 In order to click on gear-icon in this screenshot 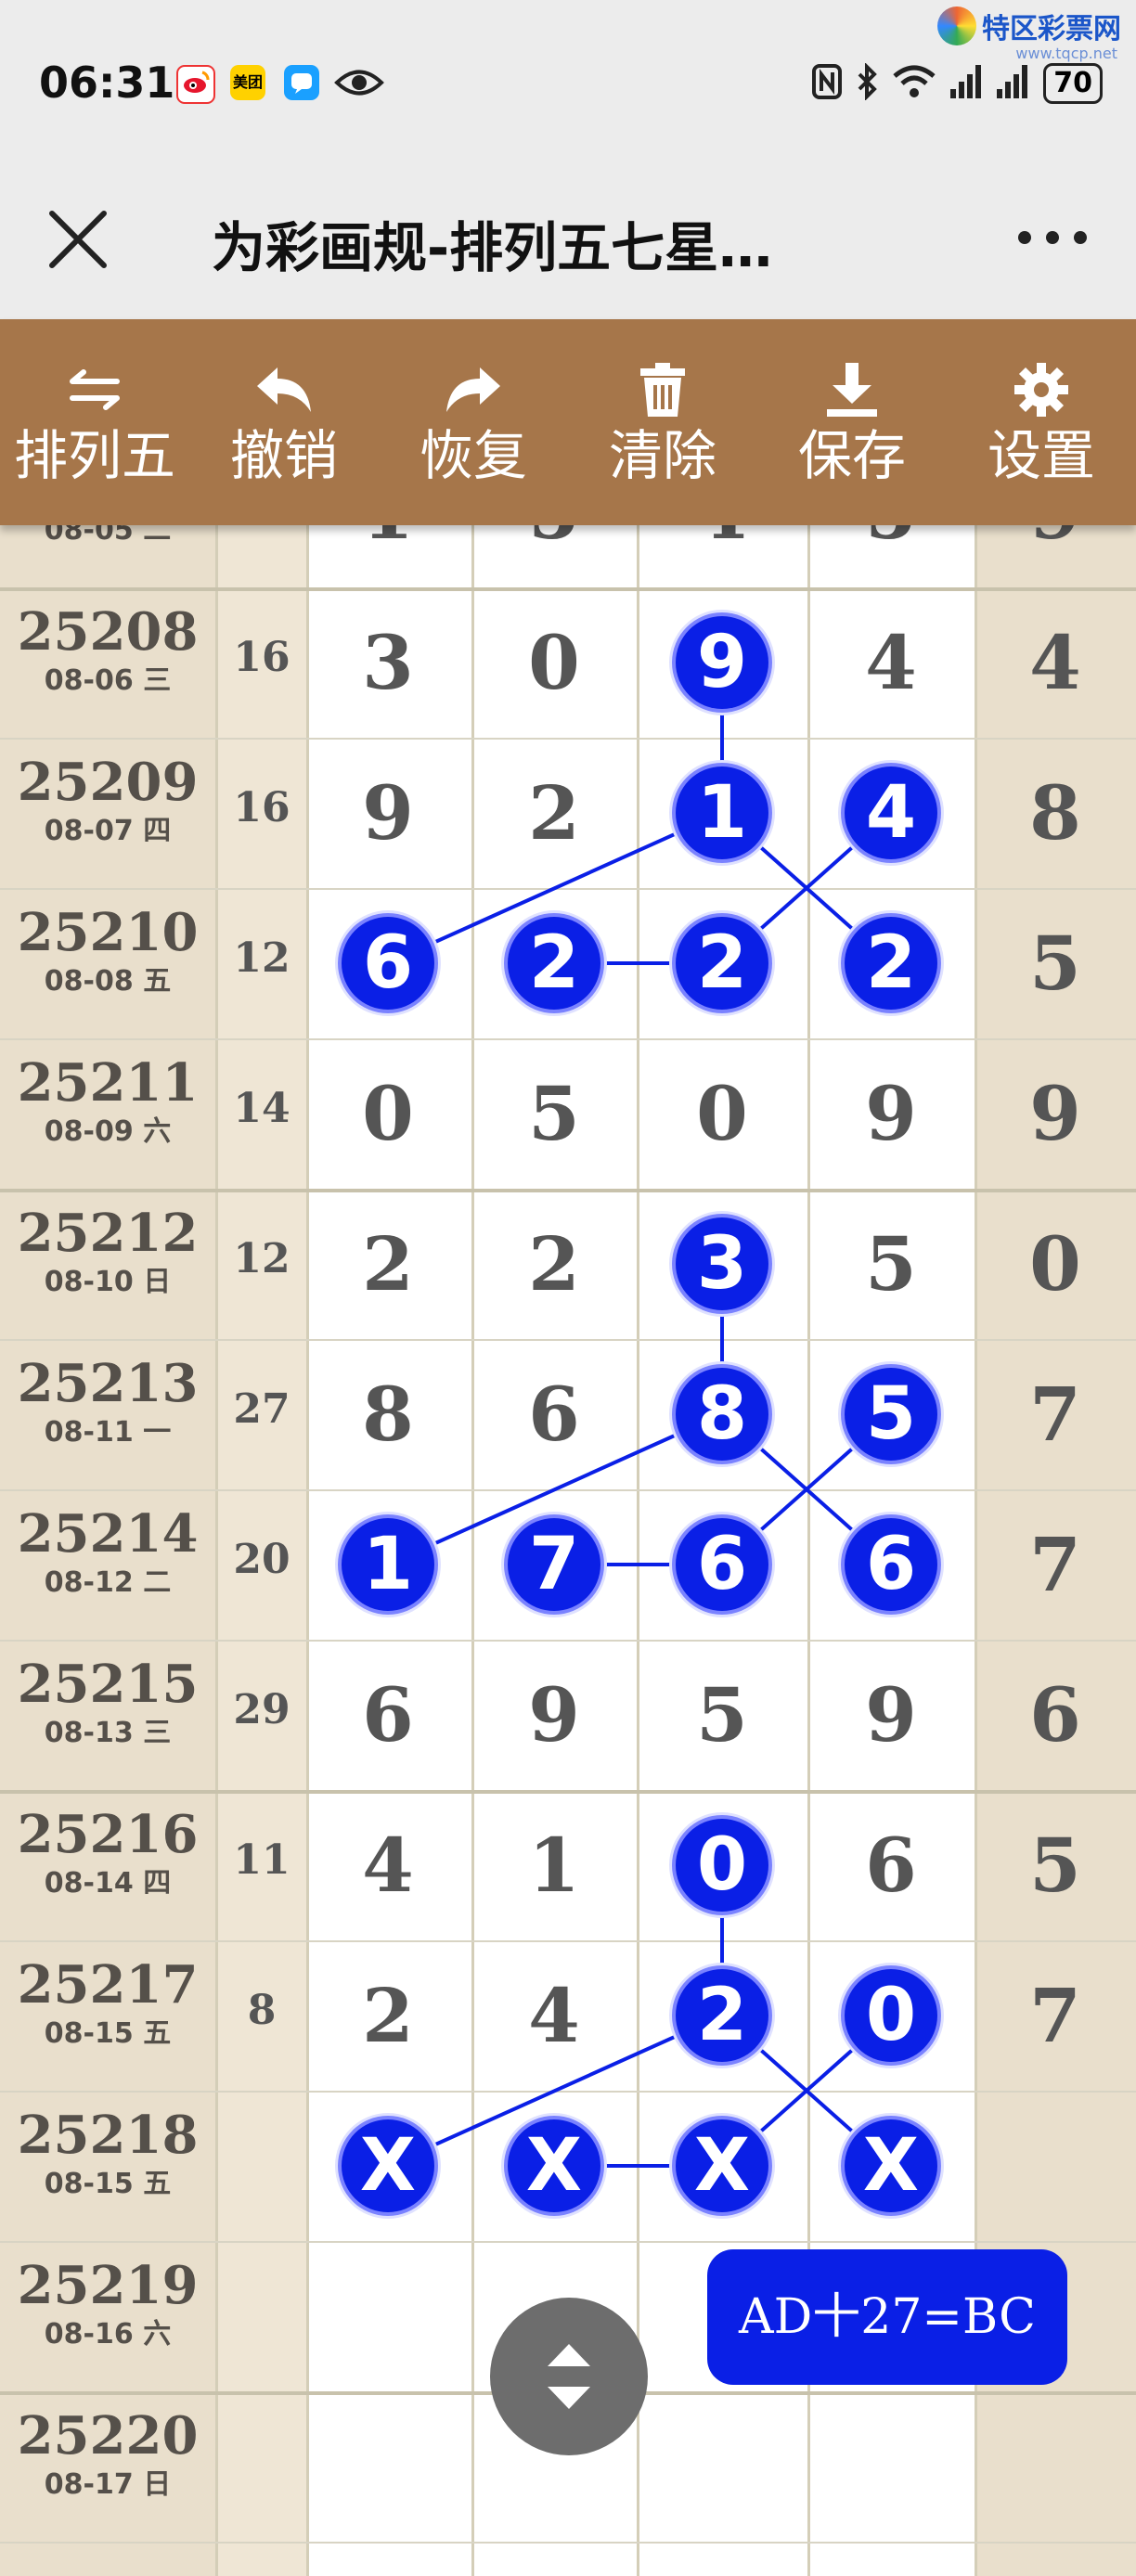, I will do `click(1041, 390)`.